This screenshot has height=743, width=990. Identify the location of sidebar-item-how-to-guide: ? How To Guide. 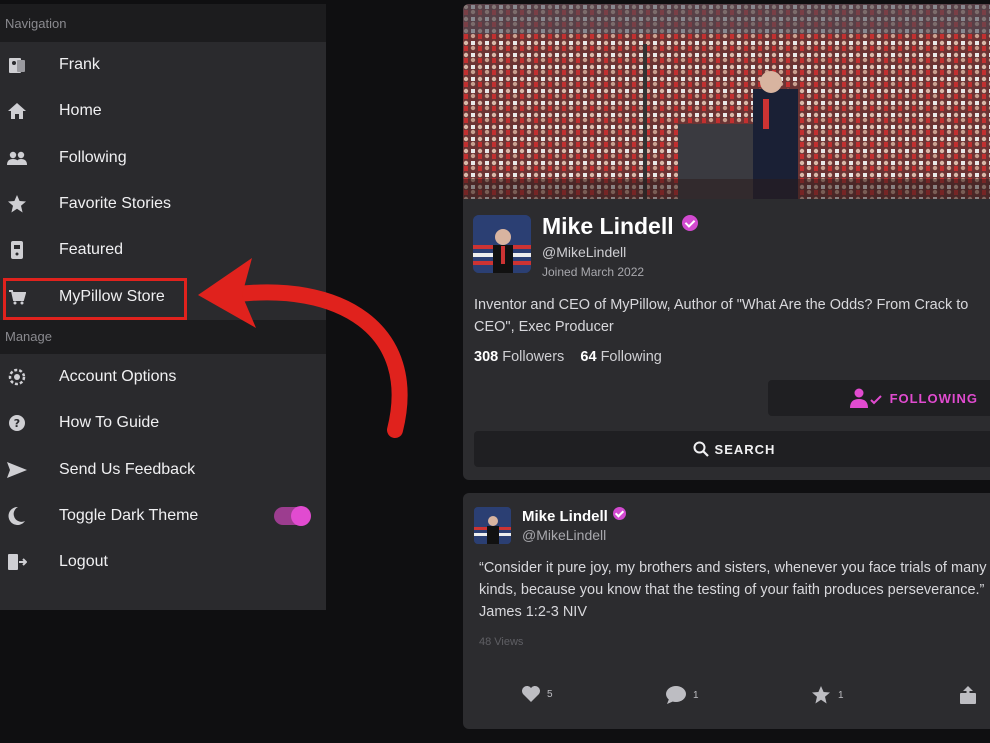
(163, 423).